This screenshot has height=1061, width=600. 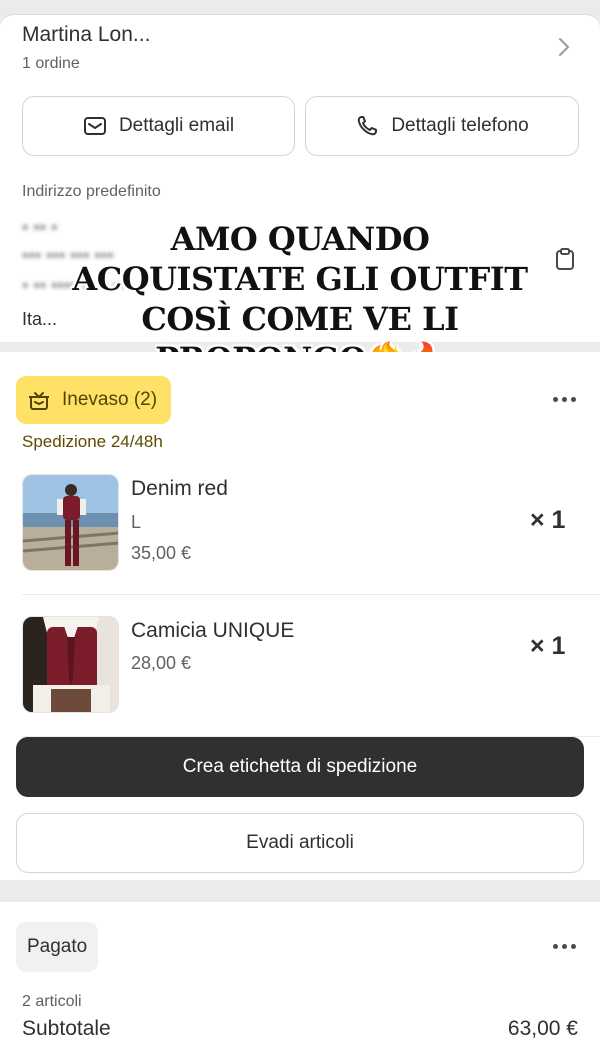 I want to click on subtotal-label: Subtotale, so click(x=66, y=1028).